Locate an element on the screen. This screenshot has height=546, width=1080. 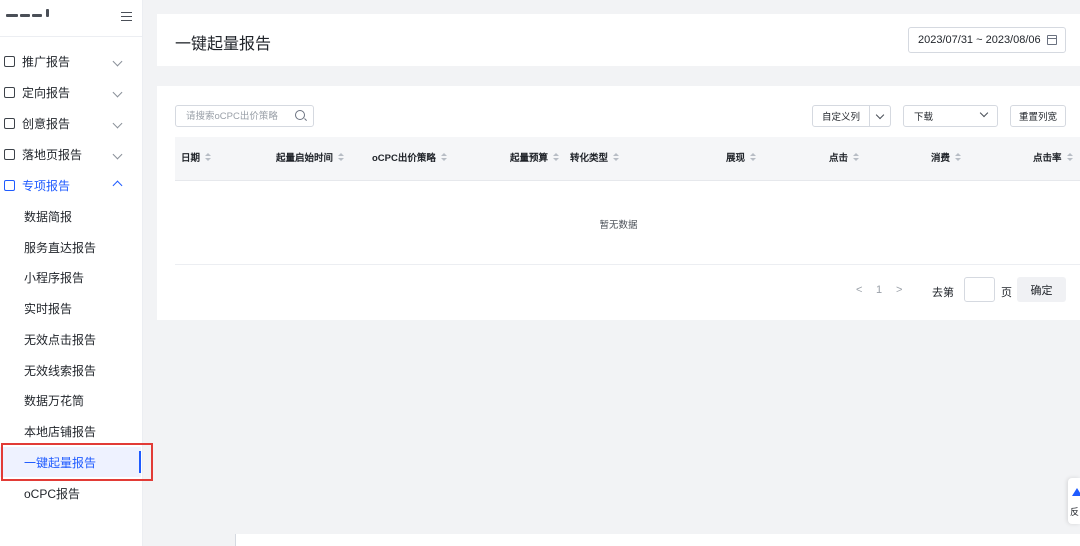
date-range-picker: 2023/07/31 ~ 2023/08/06 is located at coordinates (987, 40).